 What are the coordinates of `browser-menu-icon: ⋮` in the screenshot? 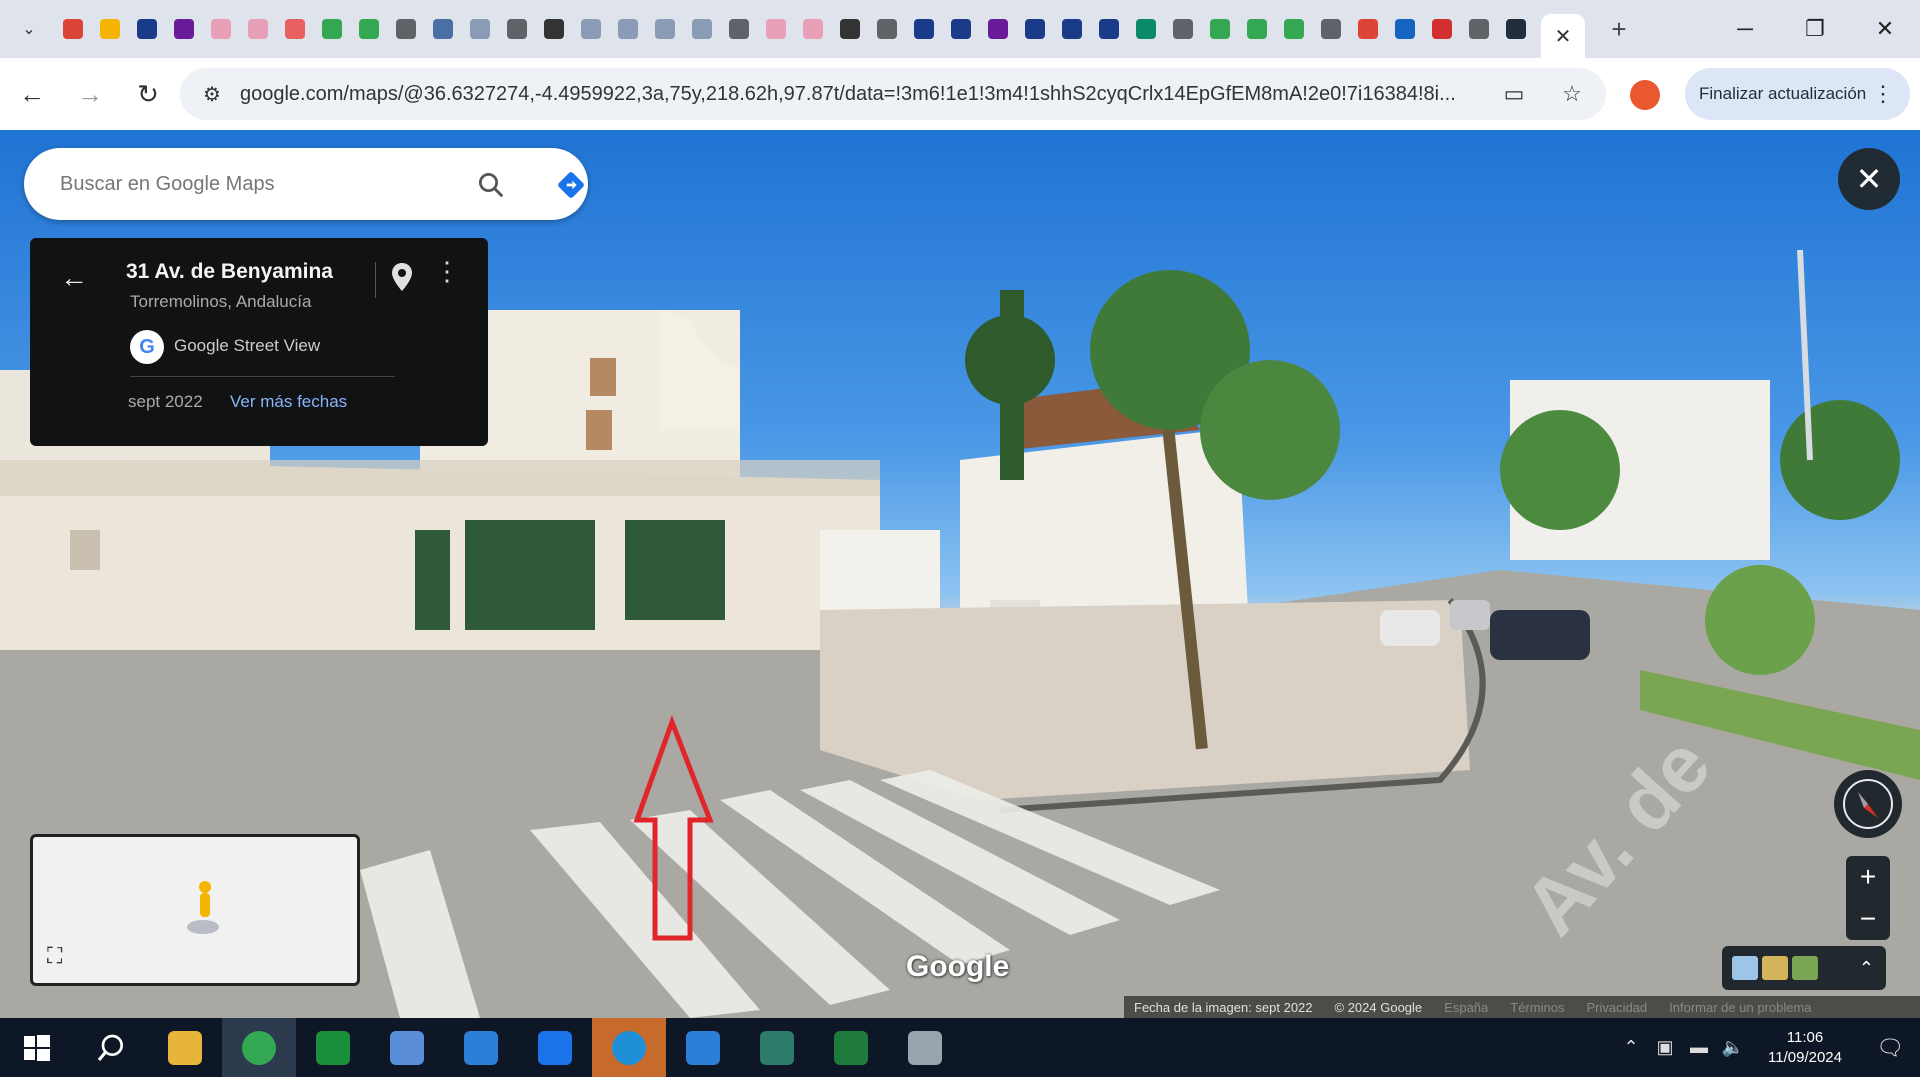 It's located at (1883, 94).